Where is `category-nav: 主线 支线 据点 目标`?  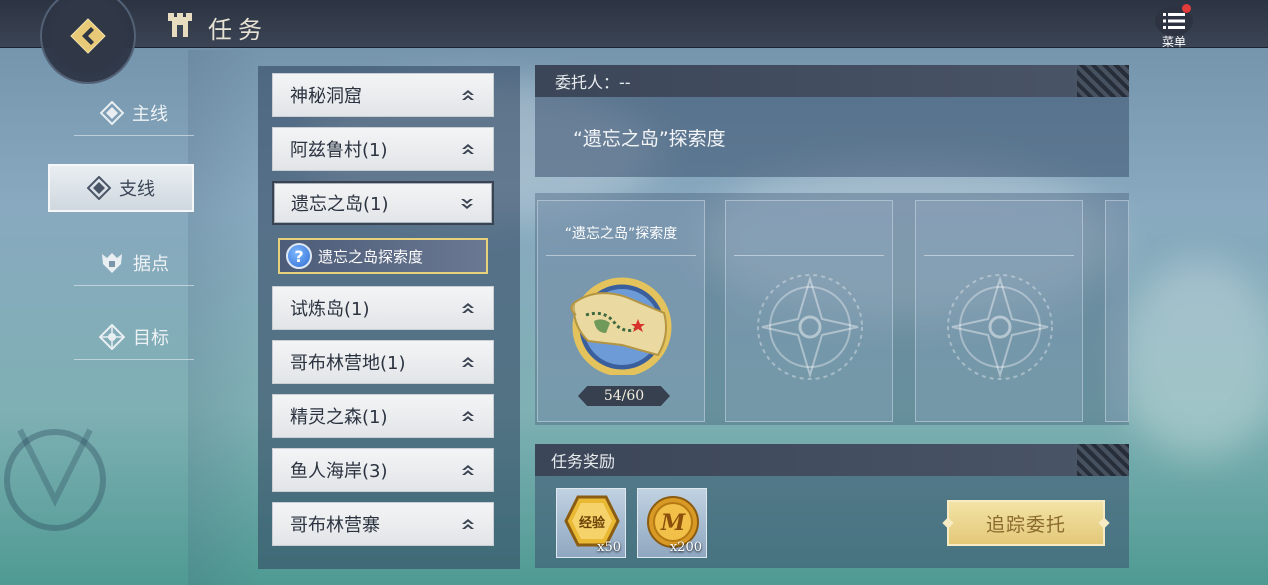
category-nav: 主线 支线 据点 目标 is located at coordinates (122, 322).